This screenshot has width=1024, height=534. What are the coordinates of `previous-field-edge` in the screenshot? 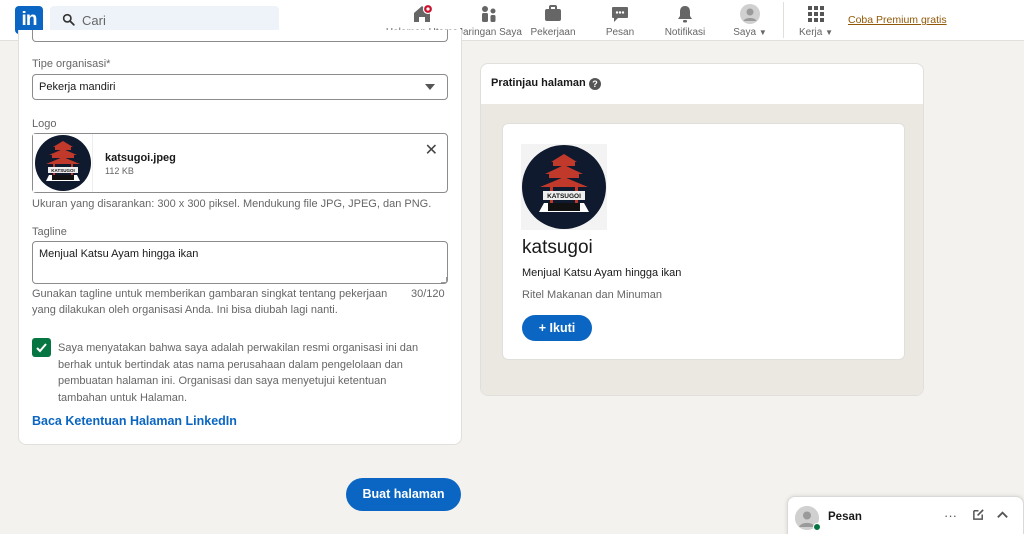 It's located at (240, 36).